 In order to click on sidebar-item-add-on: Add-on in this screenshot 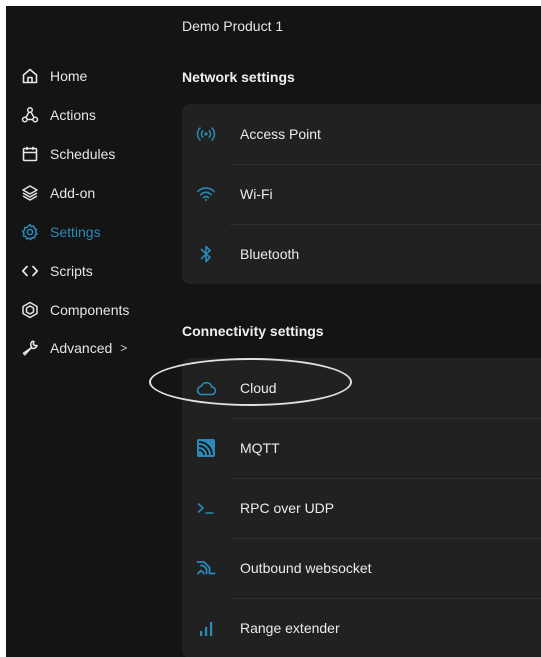, I will do `click(57, 193)`.